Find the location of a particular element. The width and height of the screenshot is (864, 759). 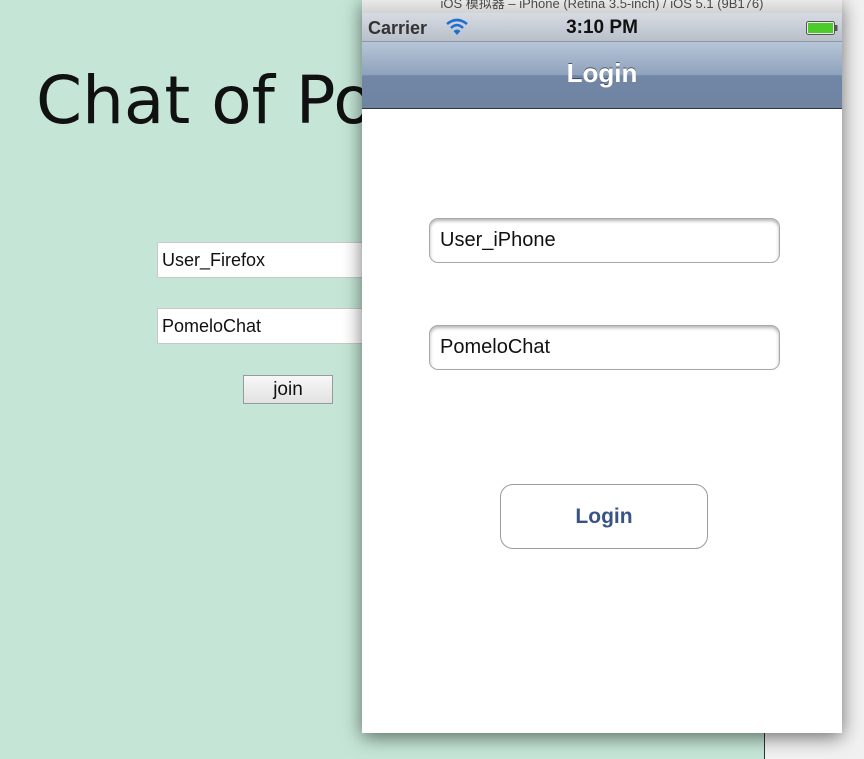

ios-channel-field is located at coordinates (604, 347).